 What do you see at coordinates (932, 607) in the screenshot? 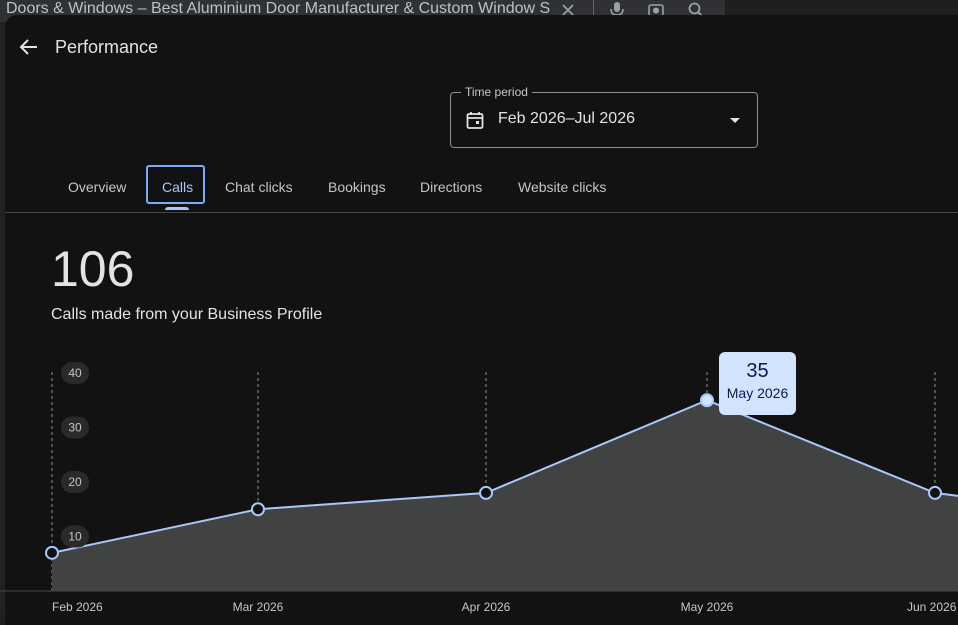
I see `x-tick-label: Jun 2026` at bounding box center [932, 607].